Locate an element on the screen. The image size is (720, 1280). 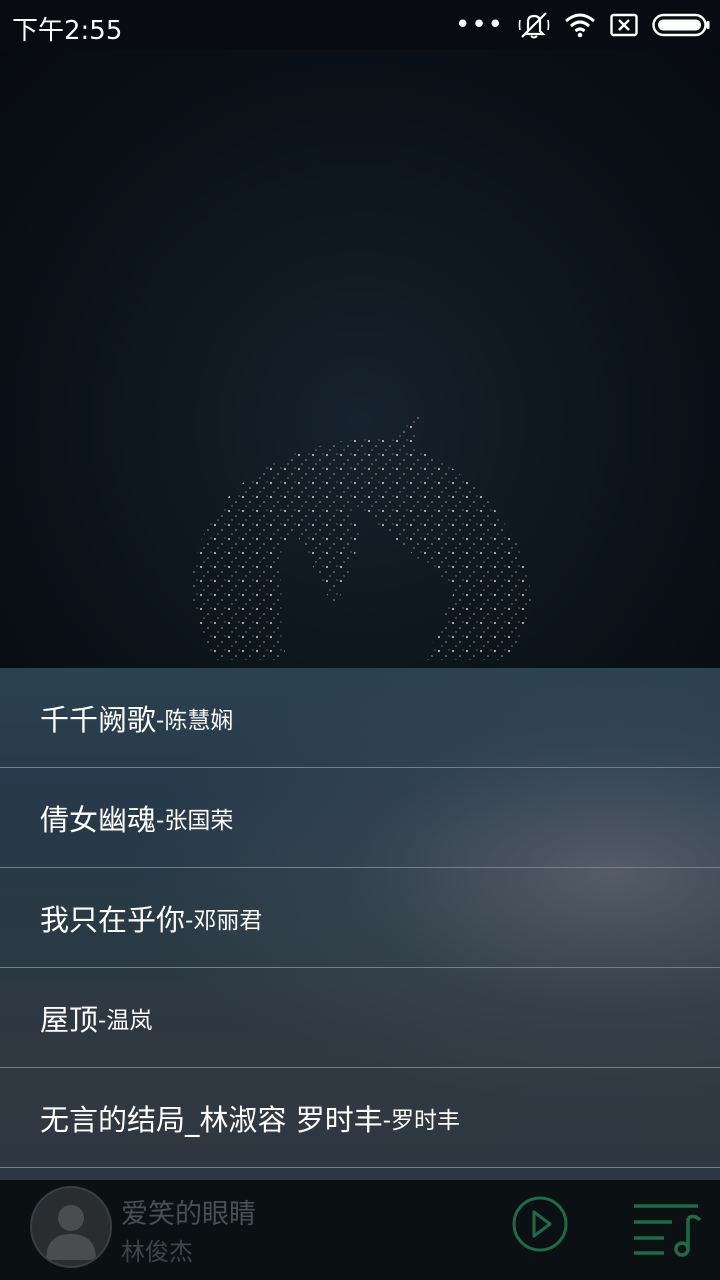
play-button is located at coordinates (540, 1224).